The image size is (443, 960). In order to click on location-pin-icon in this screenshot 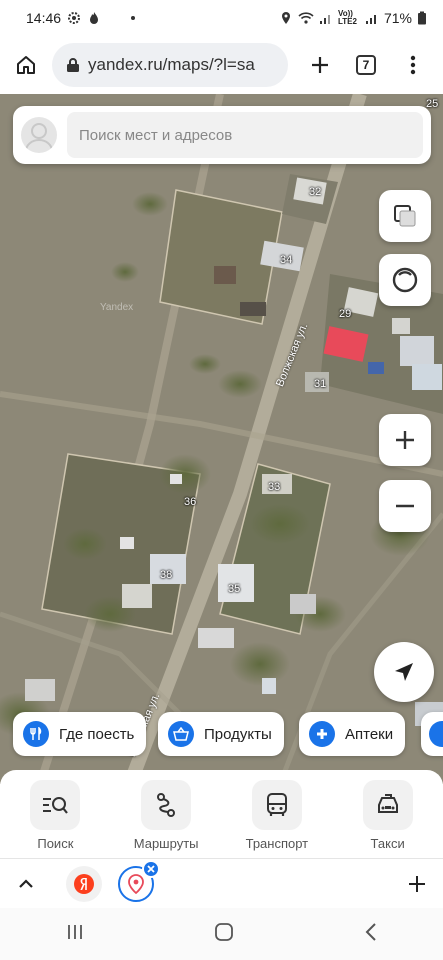, I will do `click(285, 18)`.